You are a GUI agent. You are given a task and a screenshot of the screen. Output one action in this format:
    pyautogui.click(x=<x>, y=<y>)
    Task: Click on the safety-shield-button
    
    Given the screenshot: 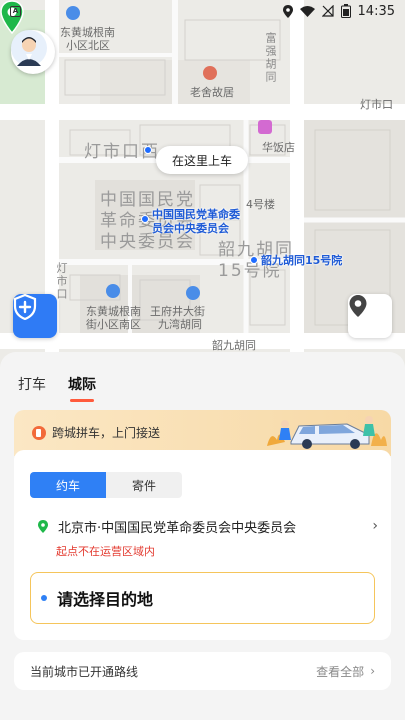 What is the action you would take?
    pyautogui.click(x=35, y=316)
    